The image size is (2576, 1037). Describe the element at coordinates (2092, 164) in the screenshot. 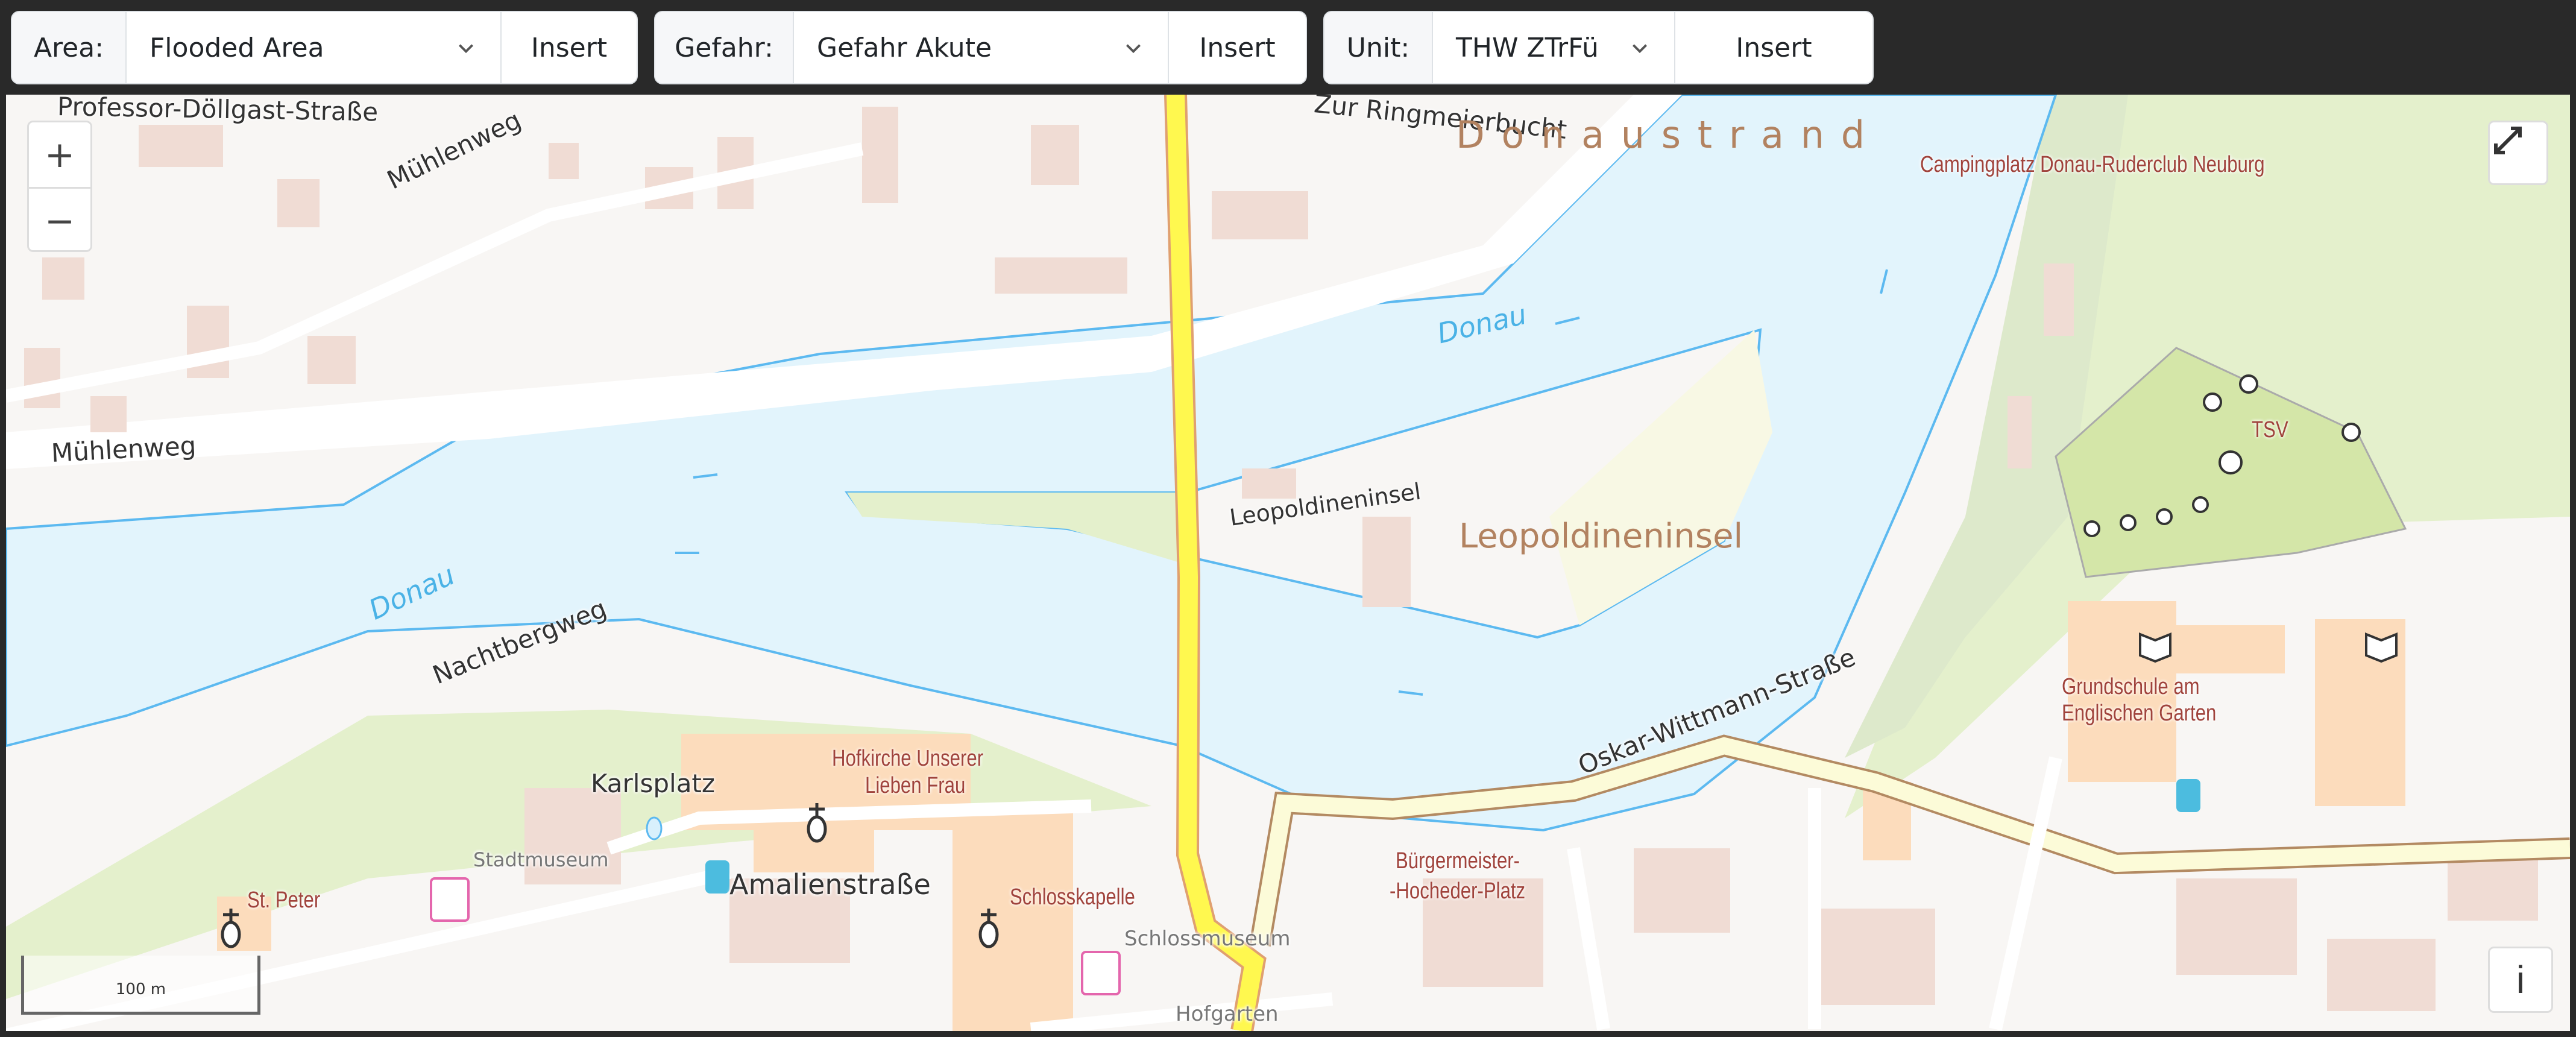

I see `poi-label-campingplatz: Campingplatz Donau-Ruderclub Neuburg` at that location.